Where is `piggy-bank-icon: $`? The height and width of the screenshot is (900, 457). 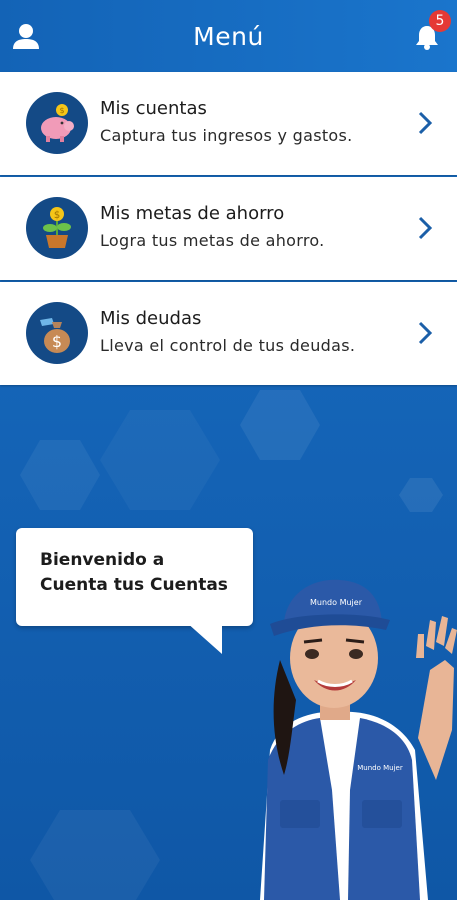 piggy-bank-icon: $ is located at coordinates (57, 123).